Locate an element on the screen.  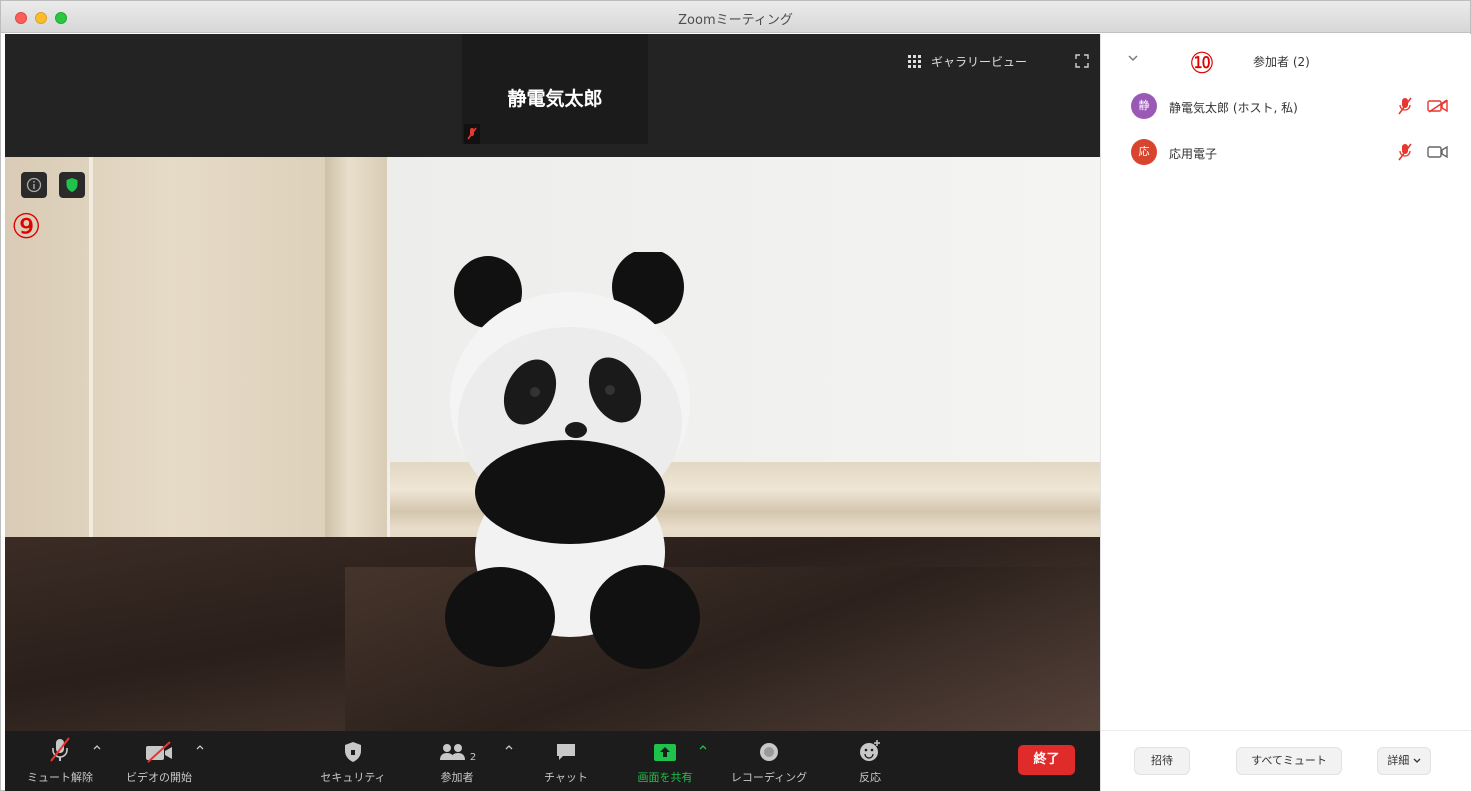
record-icon is located at coordinates (769, 752).